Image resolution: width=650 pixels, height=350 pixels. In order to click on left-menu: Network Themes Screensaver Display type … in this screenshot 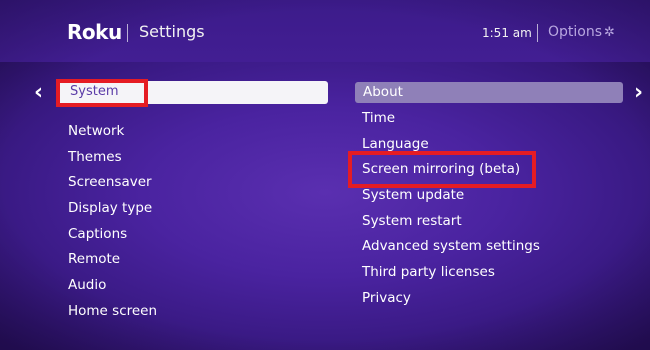, I will do `click(112, 224)`.